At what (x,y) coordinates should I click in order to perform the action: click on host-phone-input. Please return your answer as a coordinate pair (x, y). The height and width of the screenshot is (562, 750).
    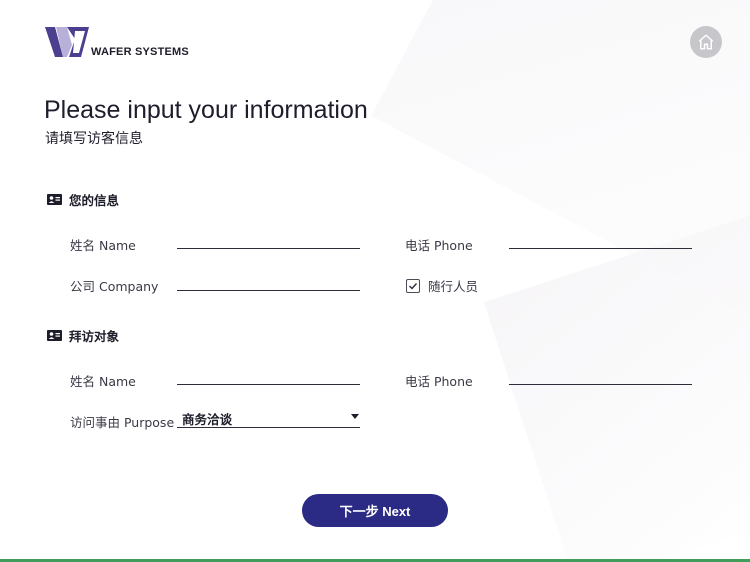
    Looking at the image, I should click on (600, 375).